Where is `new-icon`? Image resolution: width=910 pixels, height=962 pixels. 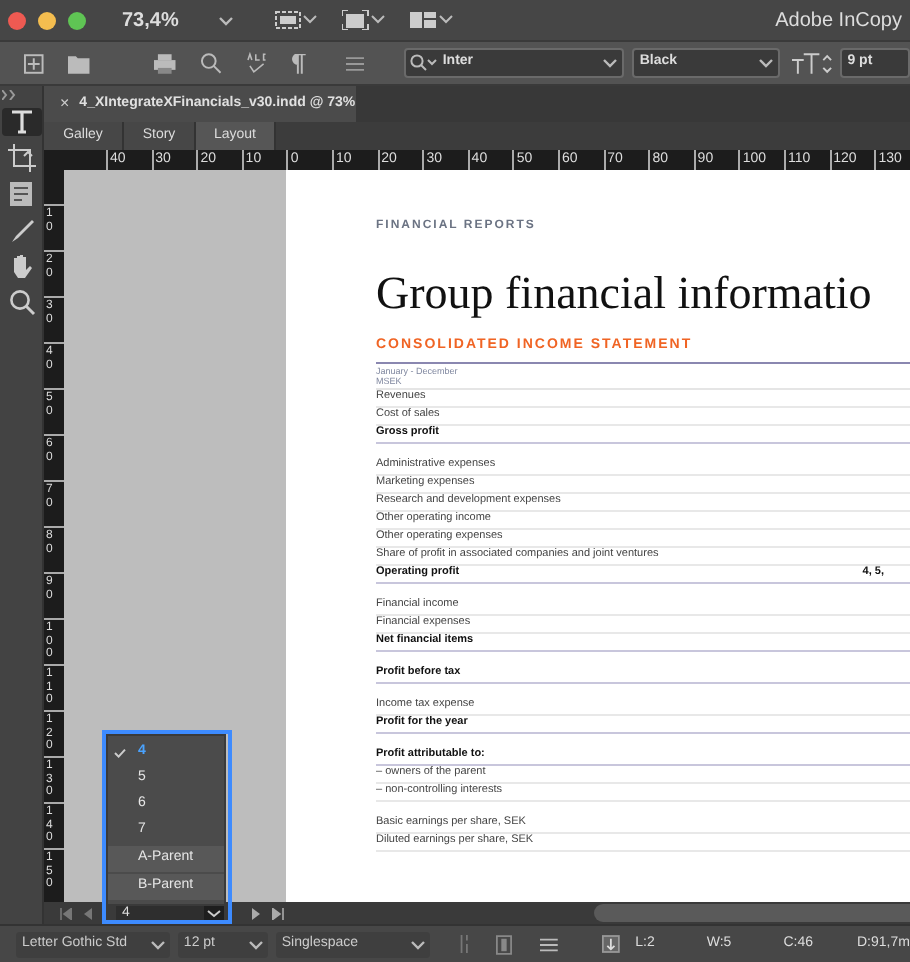 new-icon is located at coordinates (34, 63).